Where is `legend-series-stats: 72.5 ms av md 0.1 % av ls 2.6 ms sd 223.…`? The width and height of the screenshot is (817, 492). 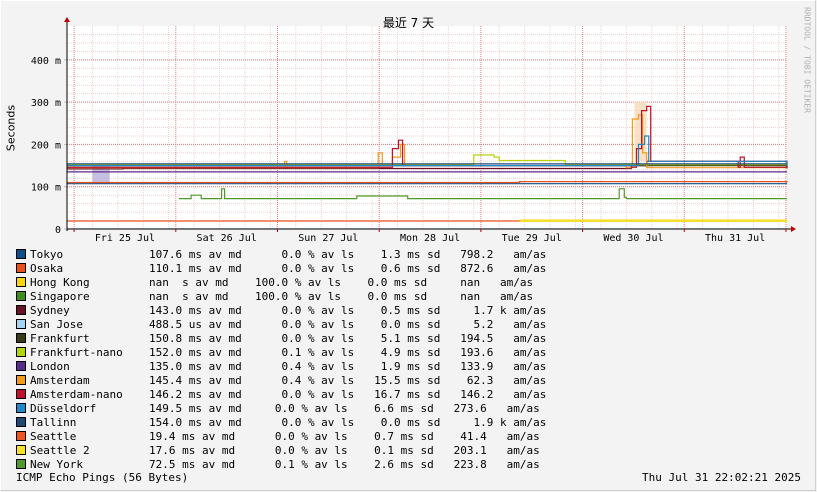 legend-series-stats: 72.5 ms av md 0.1 % av ls 2.6 ms sd 223.… is located at coordinates (344, 464).